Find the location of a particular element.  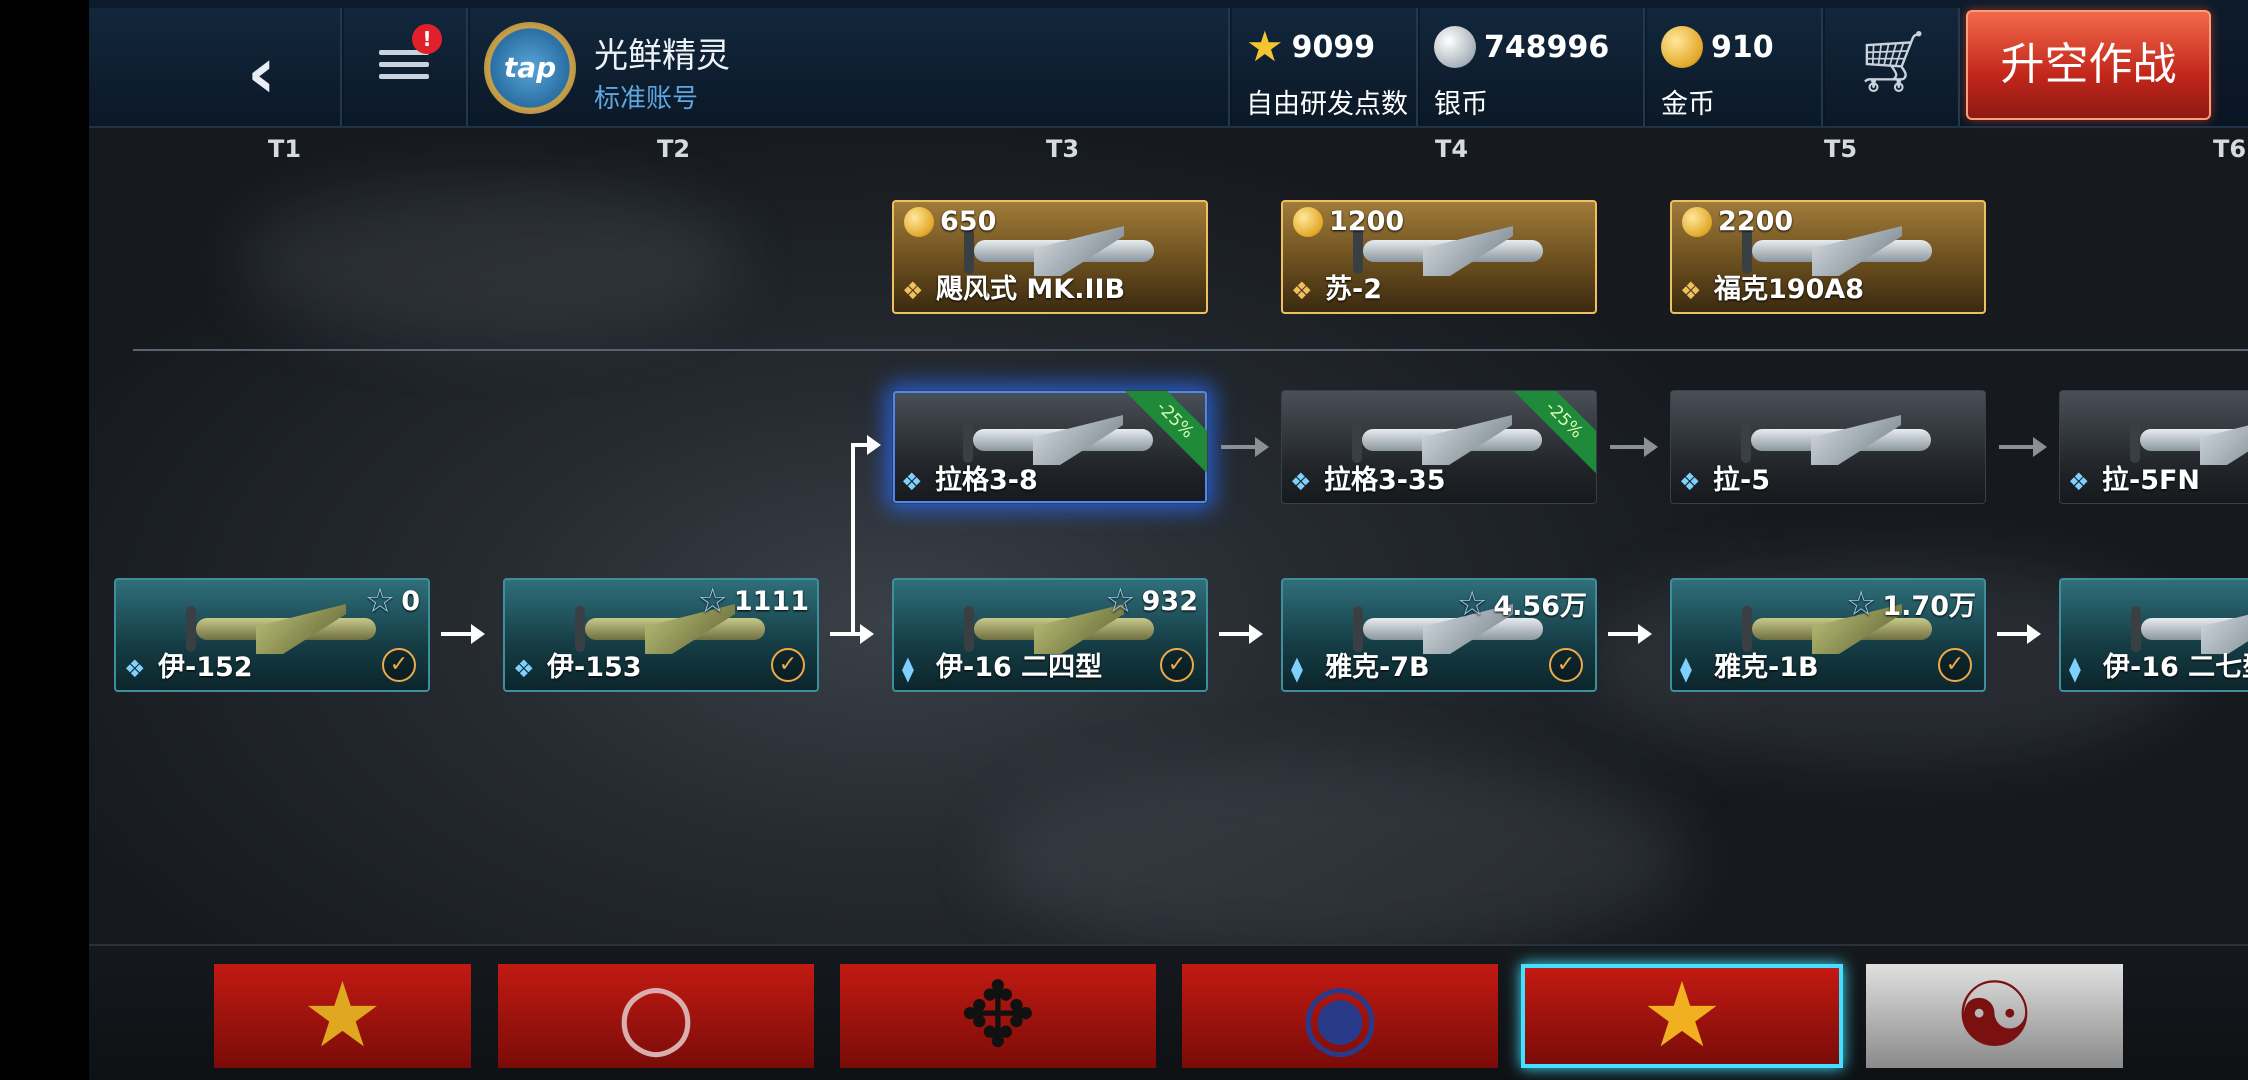

account-type: 标准账号 is located at coordinates (646, 99).